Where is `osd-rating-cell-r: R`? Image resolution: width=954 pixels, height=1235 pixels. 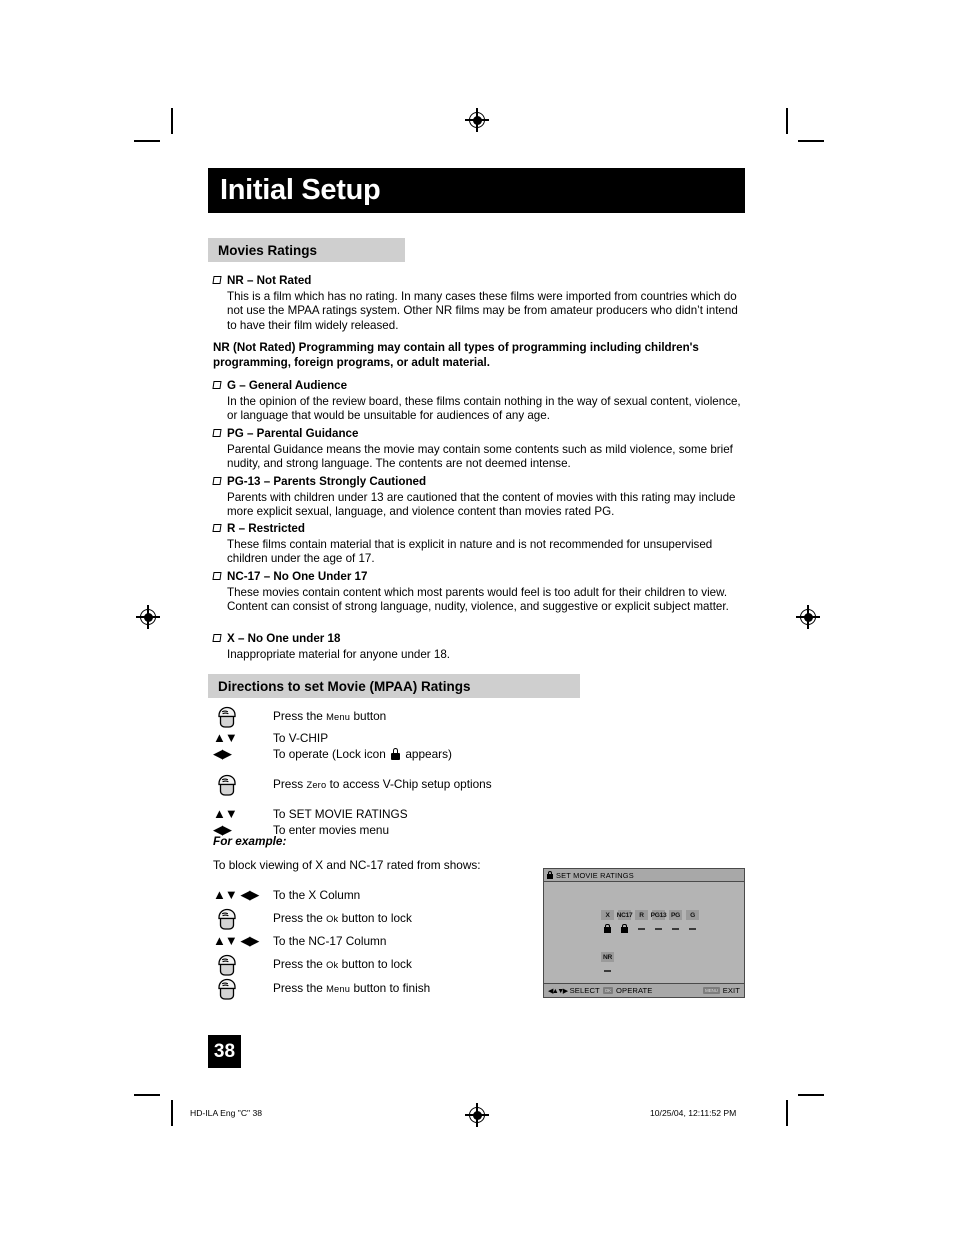 osd-rating-cell-r: R is located at coordinates (641, 915).